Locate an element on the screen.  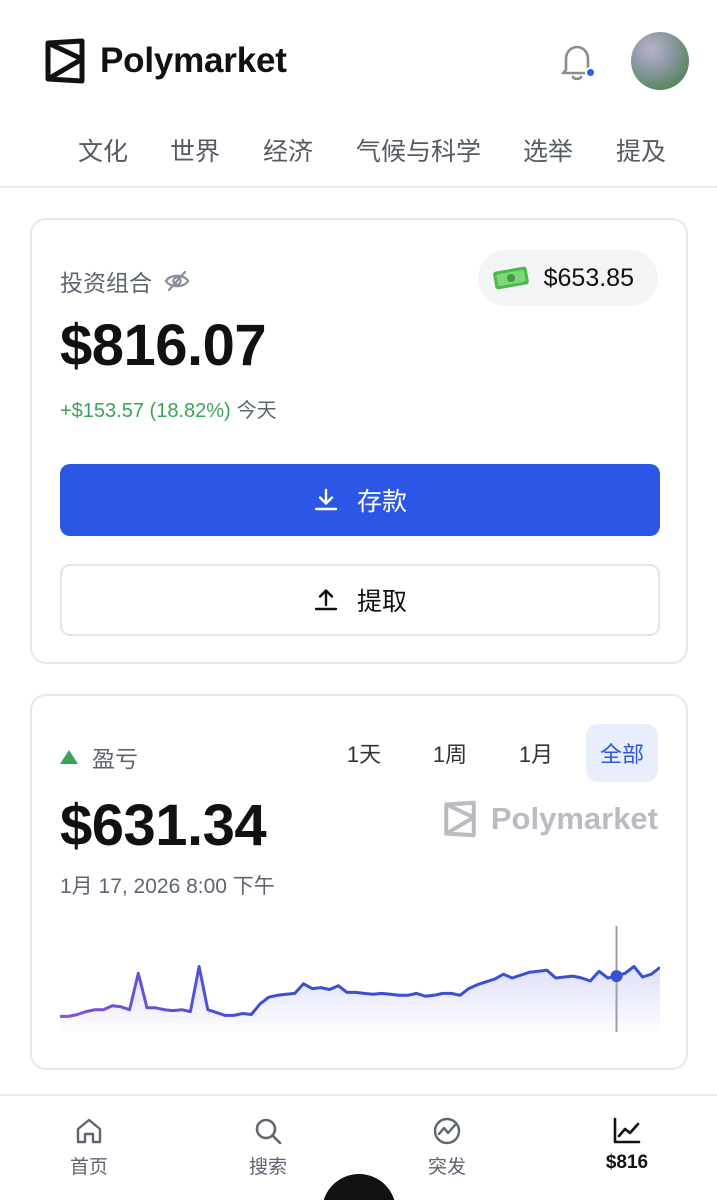
withdraw-button: 提取 is located at coordinates (360, 600).